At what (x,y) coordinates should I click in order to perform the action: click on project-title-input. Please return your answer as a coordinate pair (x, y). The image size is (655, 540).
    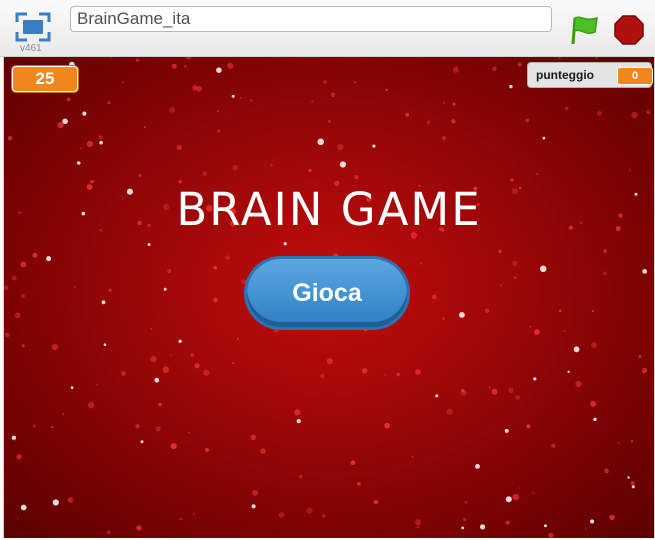
    Looking at the image, I should click on (311, 19).